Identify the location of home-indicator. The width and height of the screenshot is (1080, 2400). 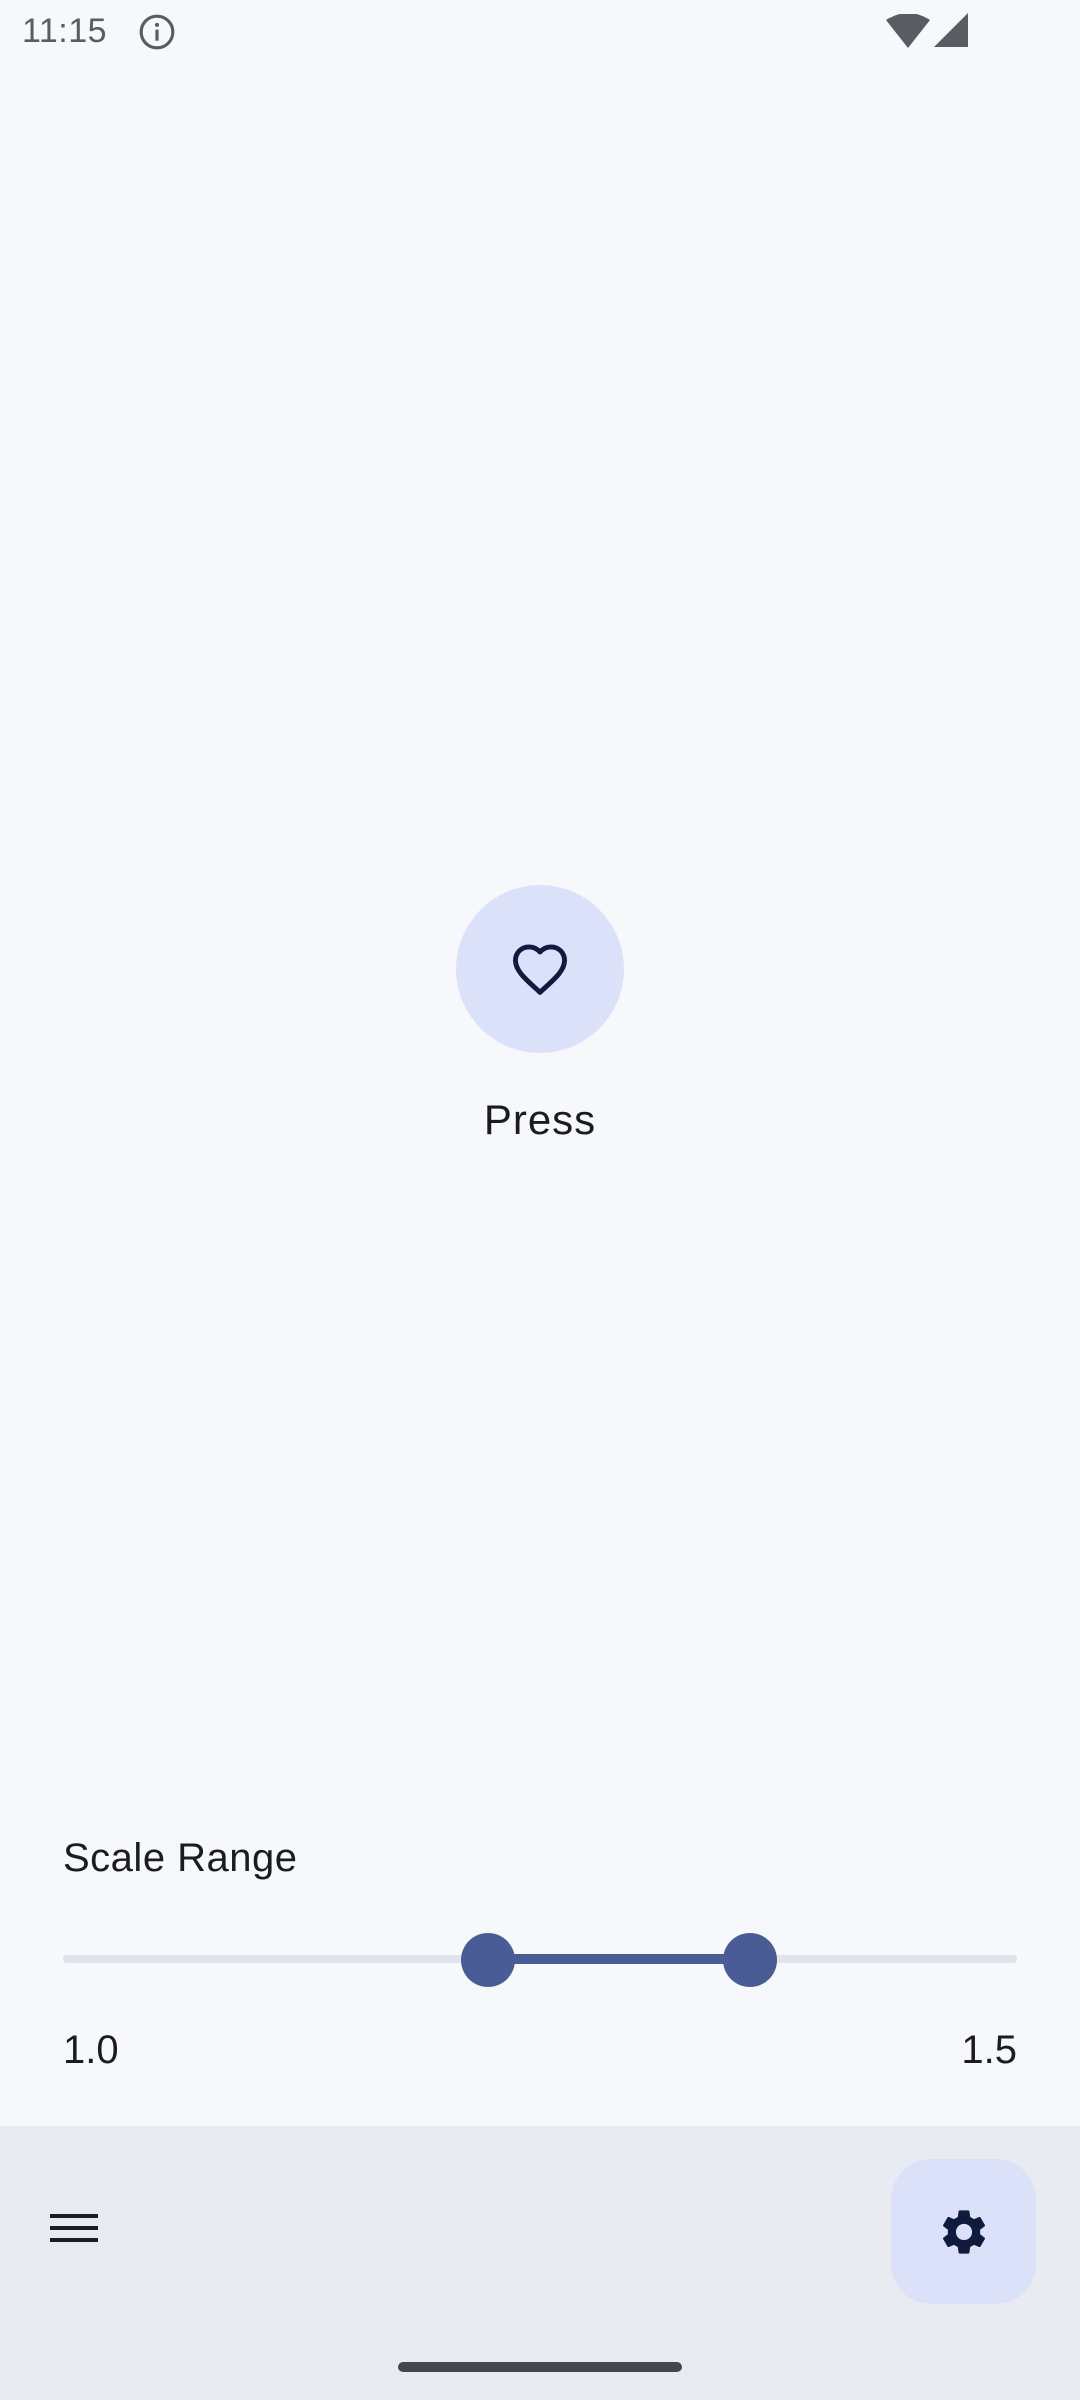
(540, 2367).